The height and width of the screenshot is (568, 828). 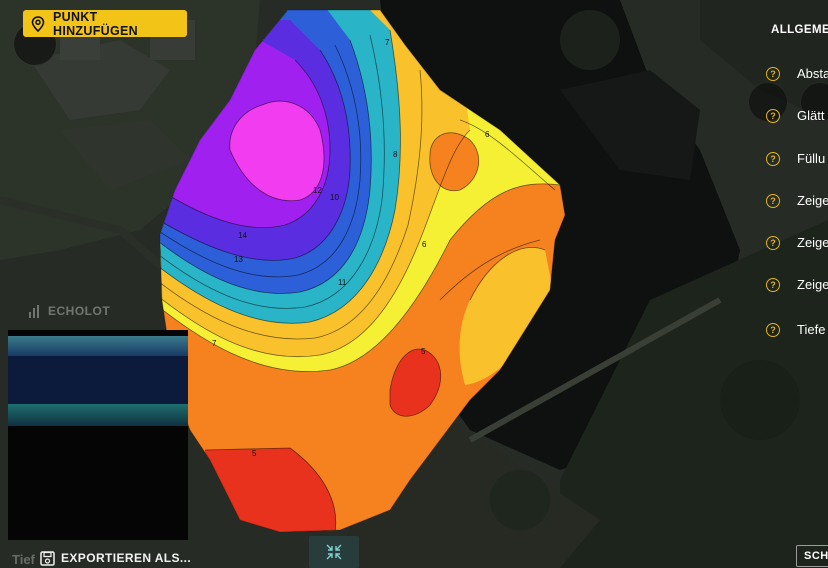 I want to click on sonar-panel: ECHOLOT, so click(x=98, y=418).